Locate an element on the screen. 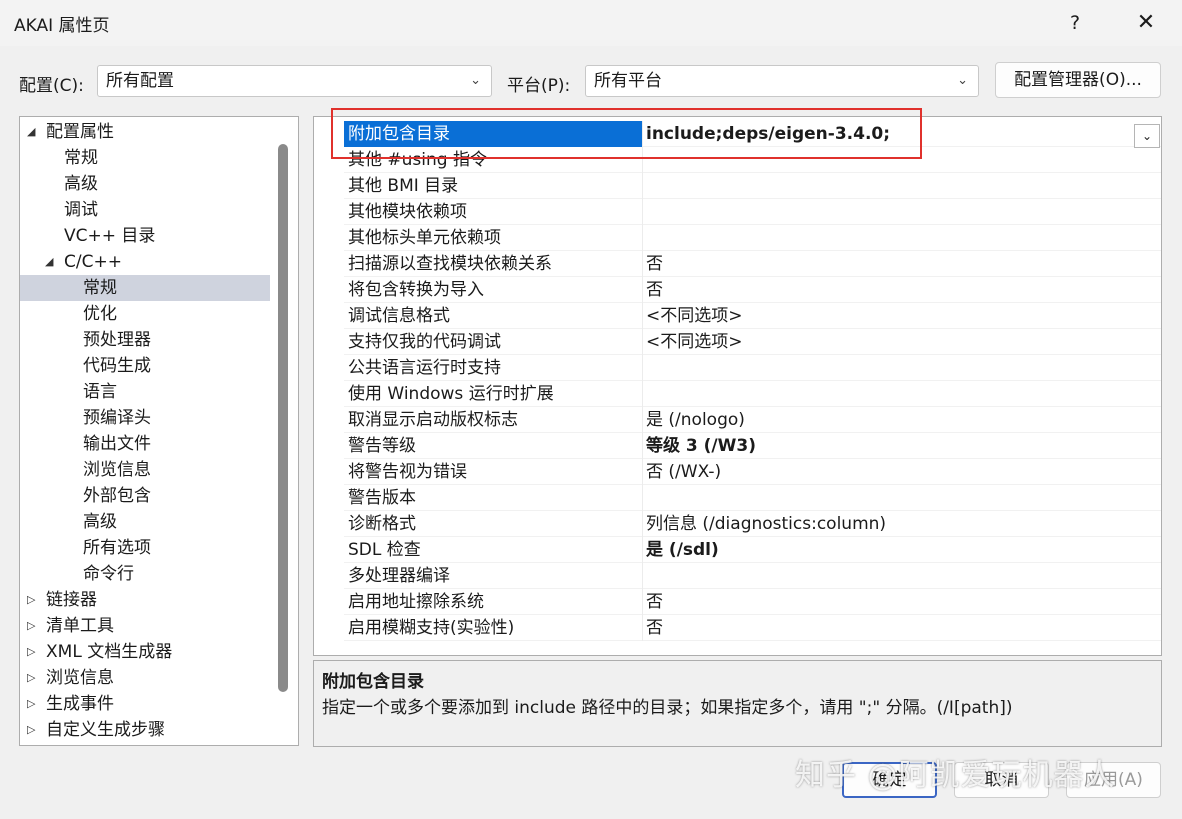 The height and width of the screenshot is (819, 1182). property-row: SDL 检查 是 (/sdl) is located at coordinates (752, 550).